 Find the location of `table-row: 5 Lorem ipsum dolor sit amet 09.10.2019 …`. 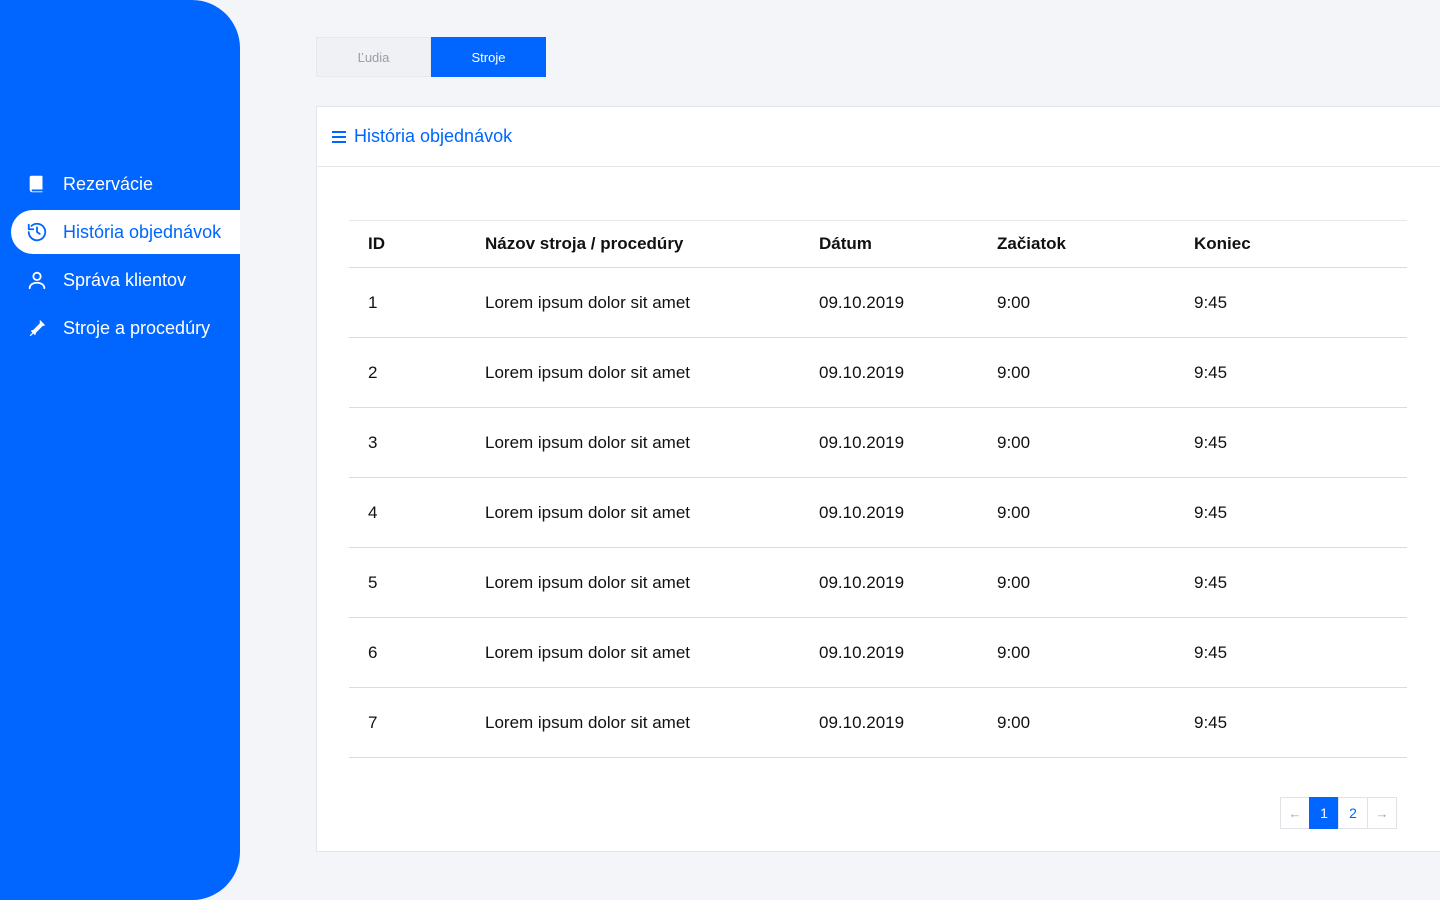

table-row: 5 Lorem ipsum dolor sit amet 09.10.2019 … is located at coordinates (878, 583).